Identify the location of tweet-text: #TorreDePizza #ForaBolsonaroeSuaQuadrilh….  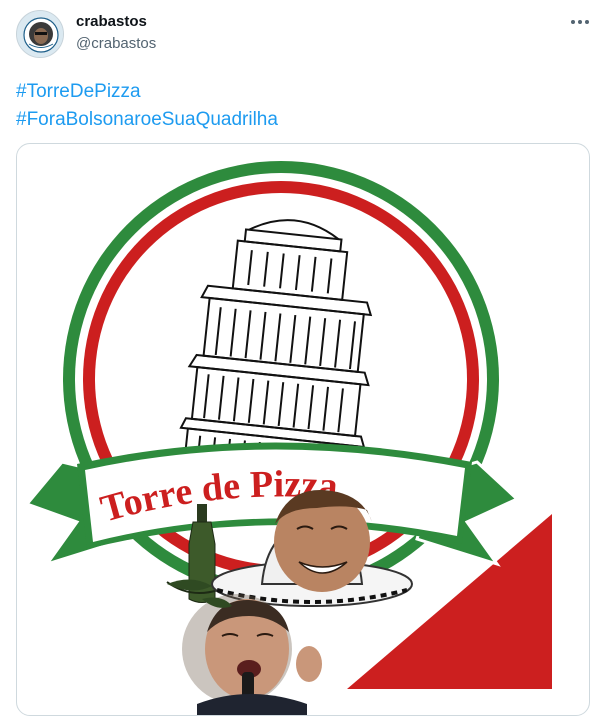
(147, 106).